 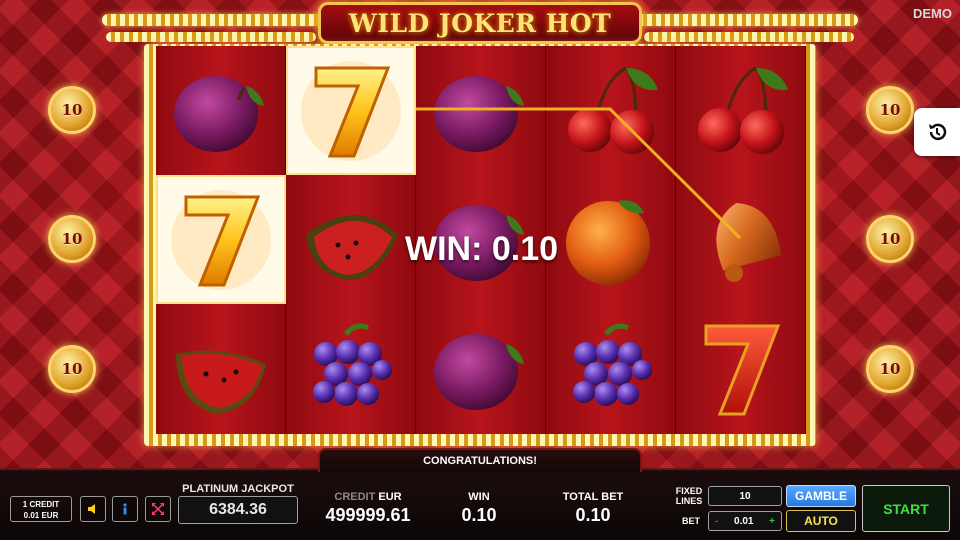 I want to click on status-message: CONGRATULATIONS!, so click(x=480, y=460).